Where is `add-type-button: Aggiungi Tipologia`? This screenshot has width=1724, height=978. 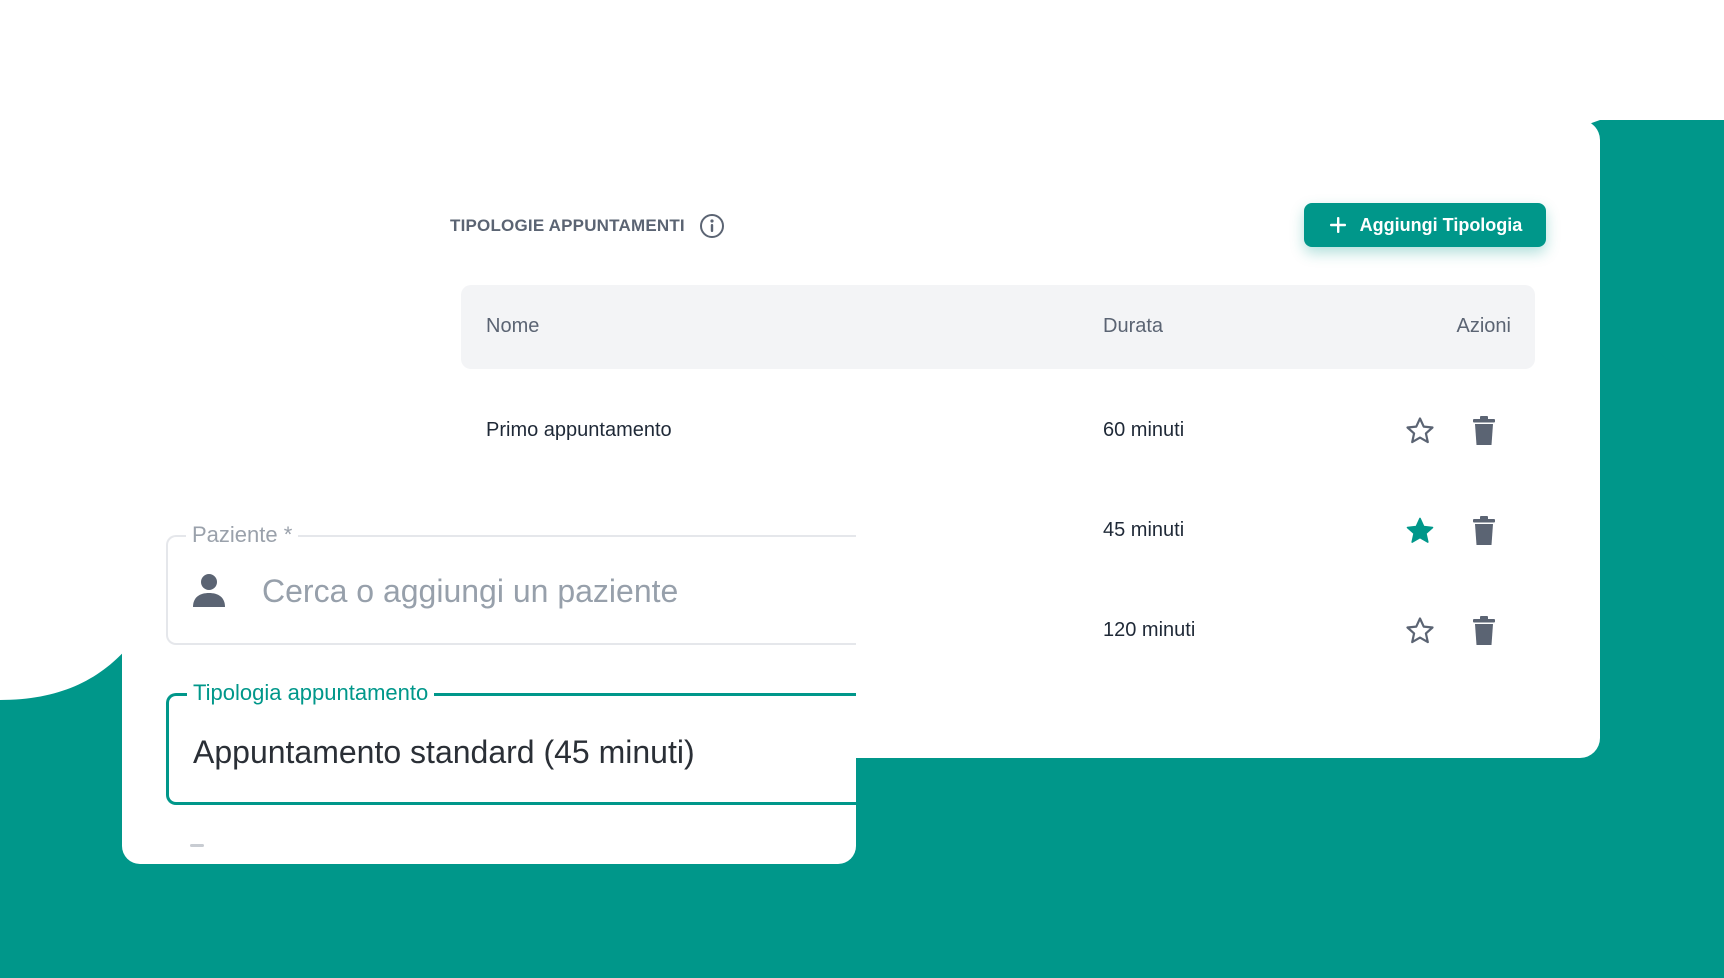
add-type-button: Aggiungi Tipologia is located at coordinates (1425, 225).